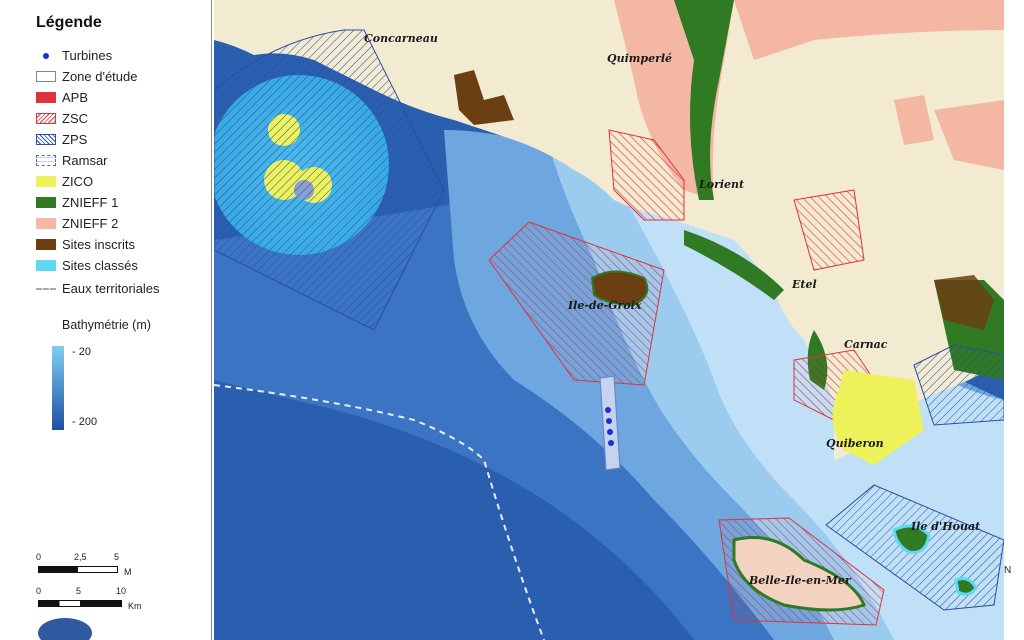 This screenshot has height=640, width=1024. What do you see at coordinates (61, 139) in the screenshot?
I see `legend-item-zps: ZPS` at bounding box center [61, 139].